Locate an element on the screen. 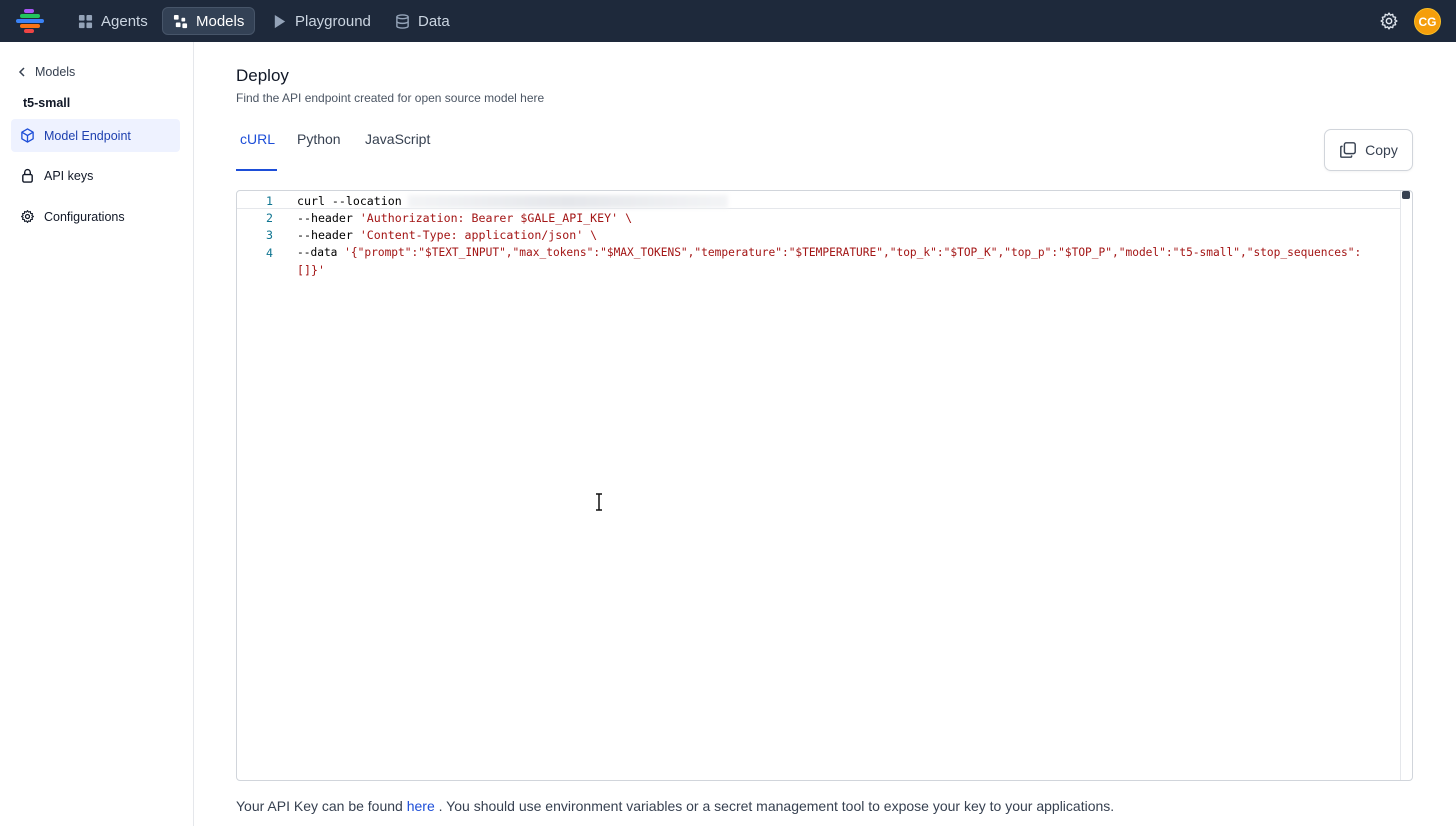 The height and width of the screenshot is (826, 1456). code-line-4-wrap: []}' is located at coordinates (311, 270).